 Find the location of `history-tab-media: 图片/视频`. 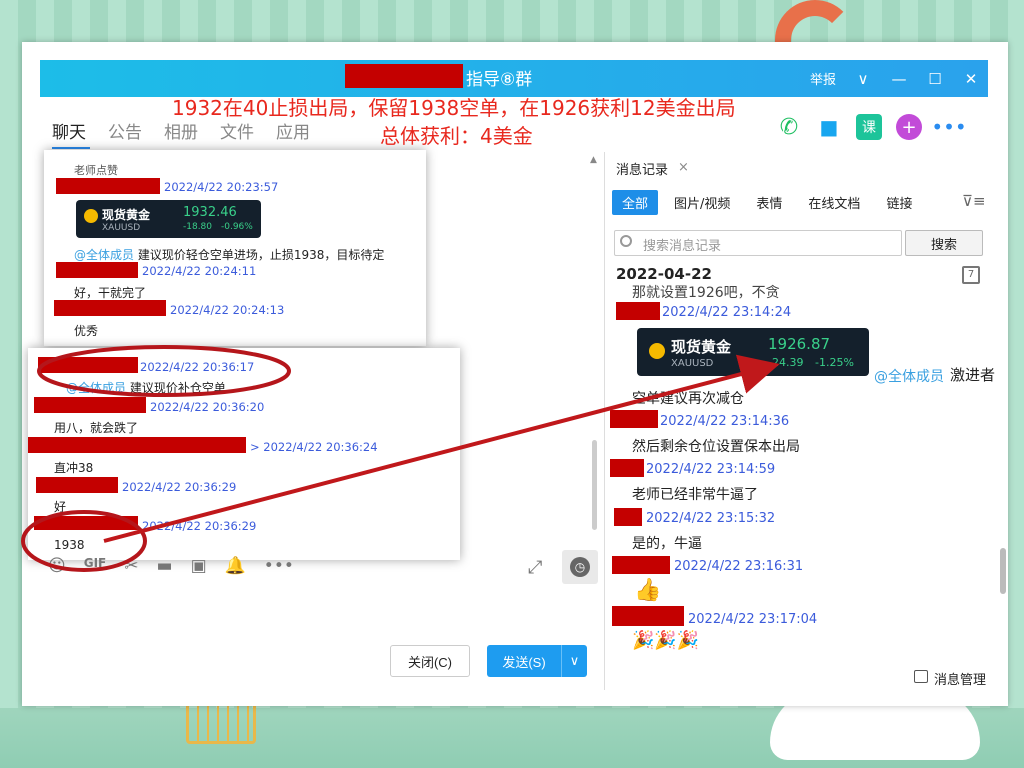

history-tab-media: 图片/视频 is located at coordinates (702, 202).